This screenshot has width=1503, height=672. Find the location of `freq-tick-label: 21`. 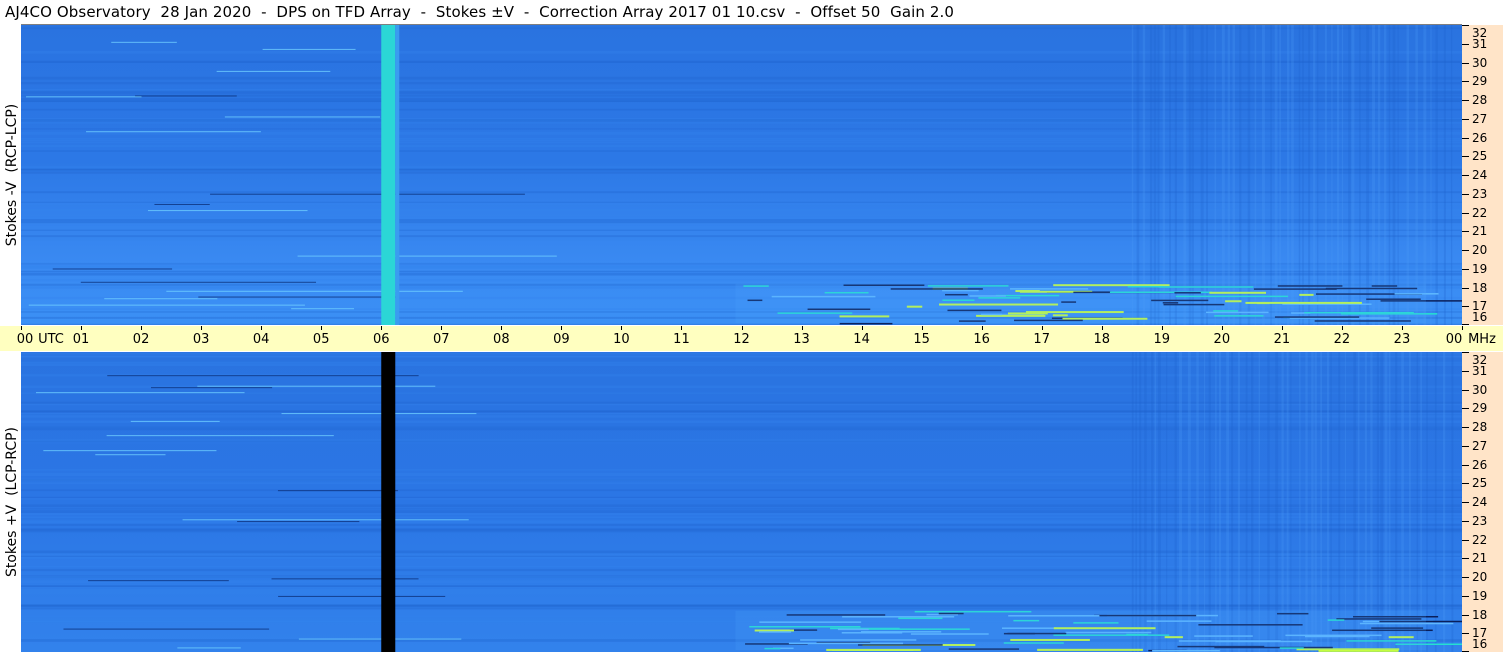

freq-tick-label: 21 is located at coordinates (1480, 231).